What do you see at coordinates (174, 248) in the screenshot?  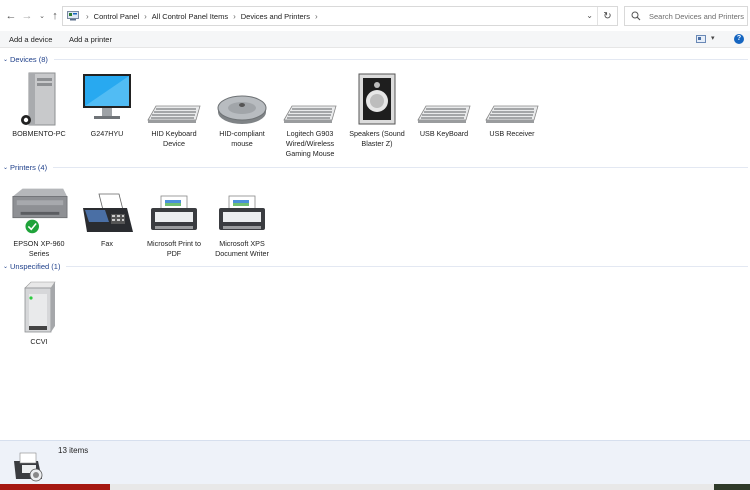 I see `printer-name: Microsoft Print to PDF` at bounding box center [174, 248].